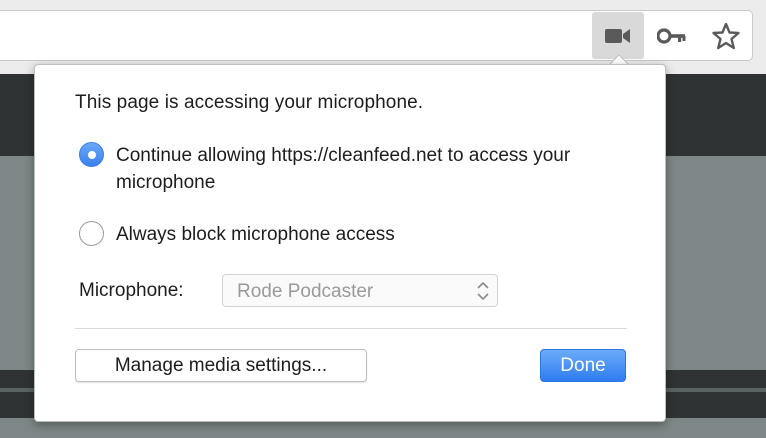  What do you see at coordinates (91, 154) in the screenshot?
I see `radio-selected` at bounding box center [91, 154].